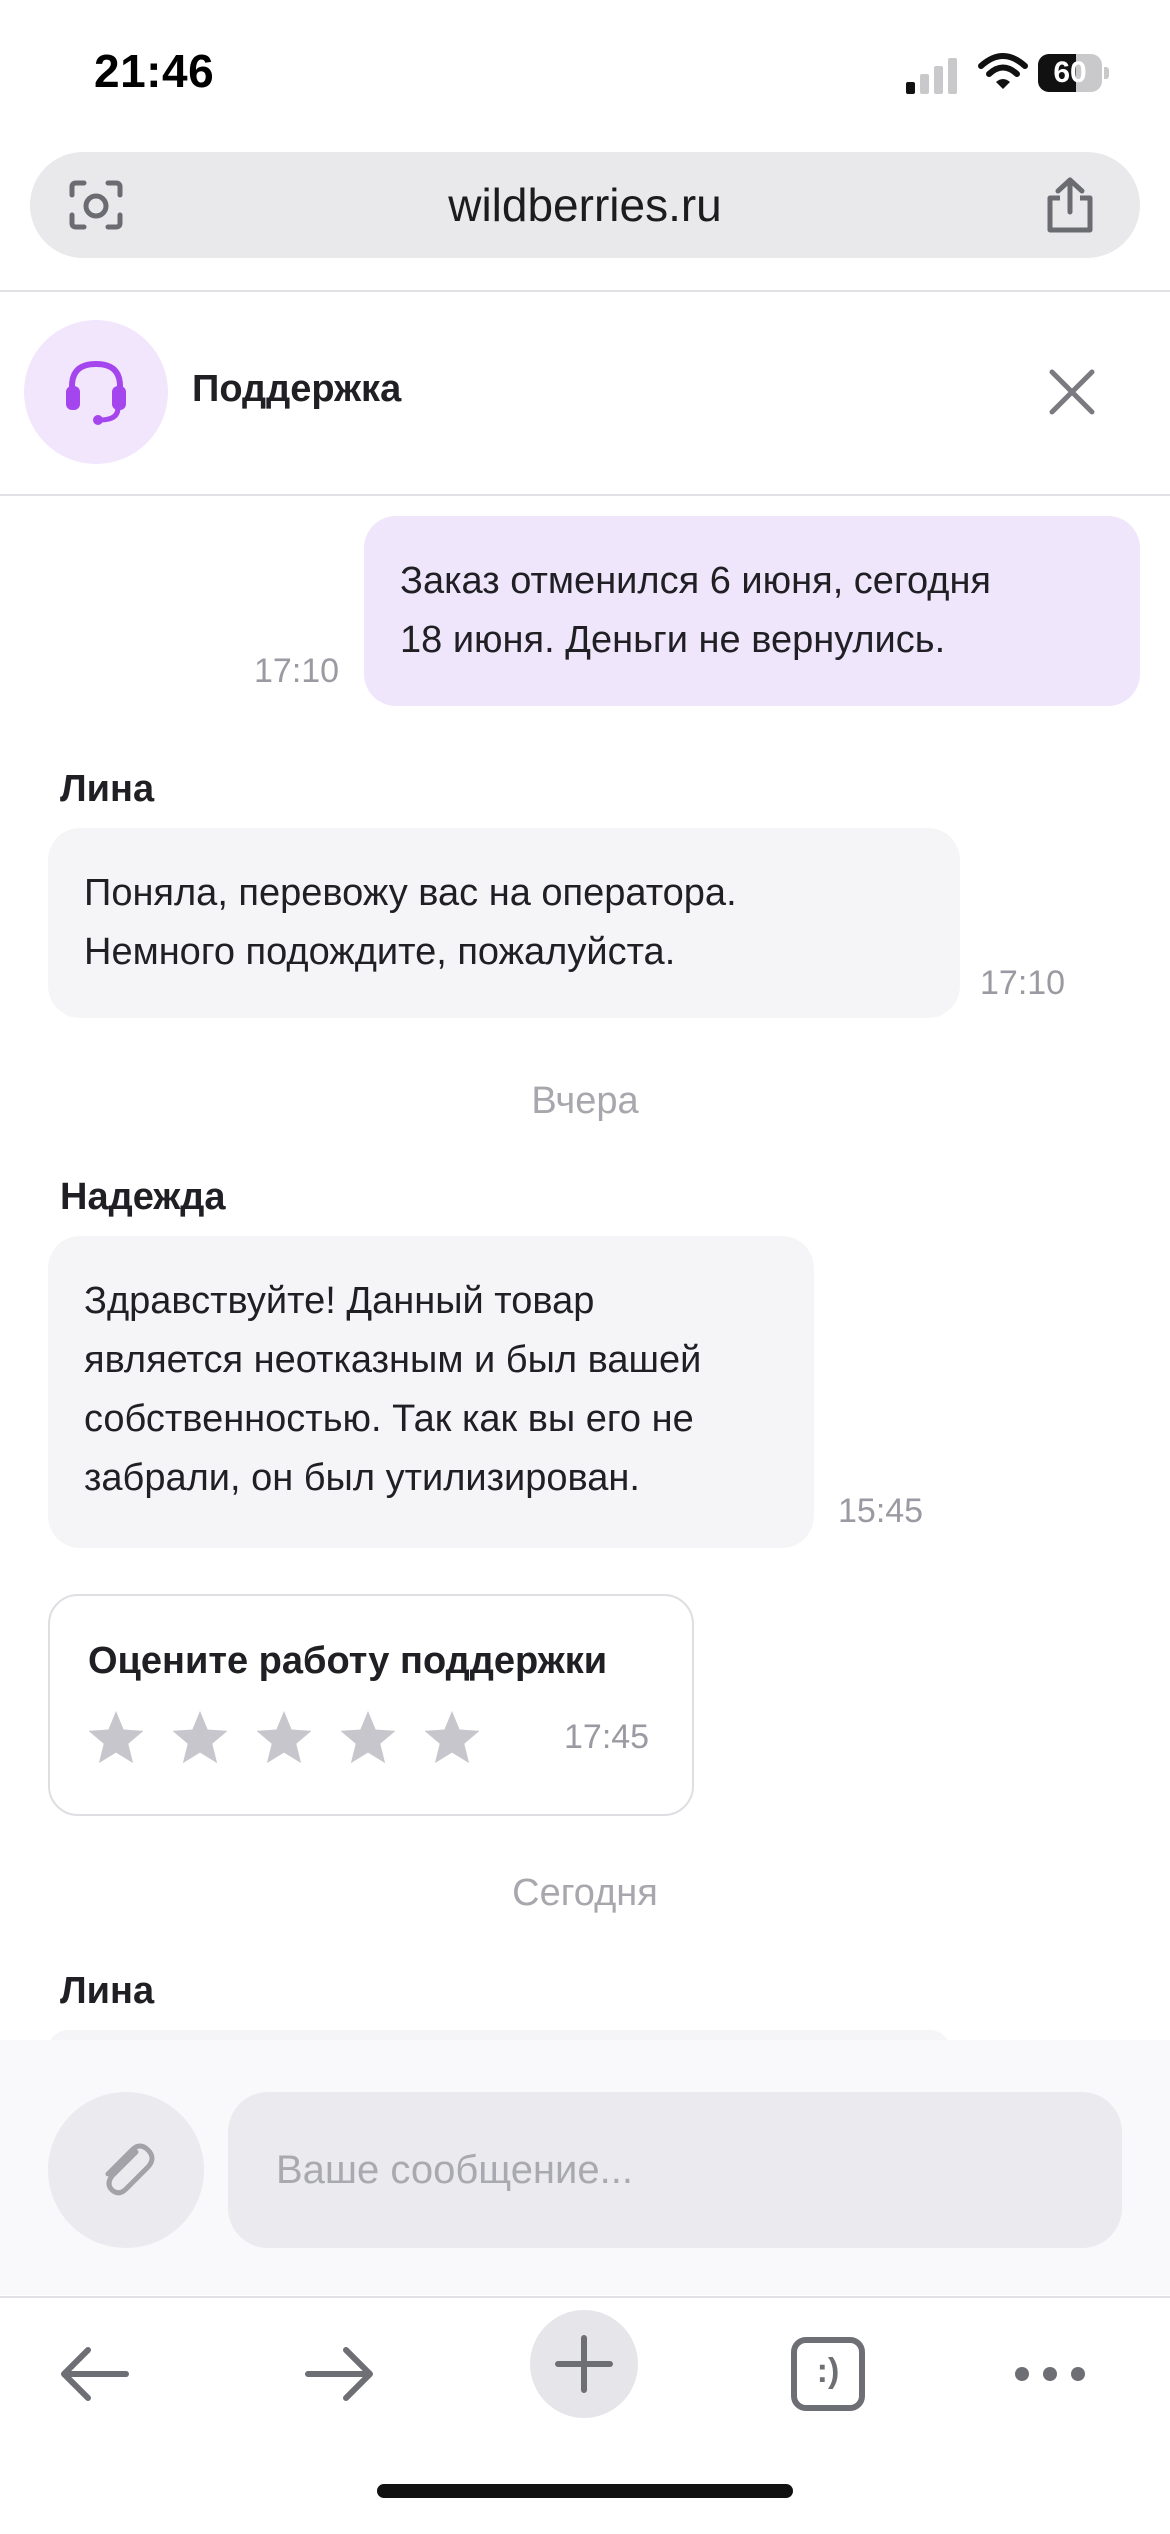 Image resolution: width=1170 pixels, height=2534 pixels. I want to click on chat-title: Поддержка, so click(297, 389).